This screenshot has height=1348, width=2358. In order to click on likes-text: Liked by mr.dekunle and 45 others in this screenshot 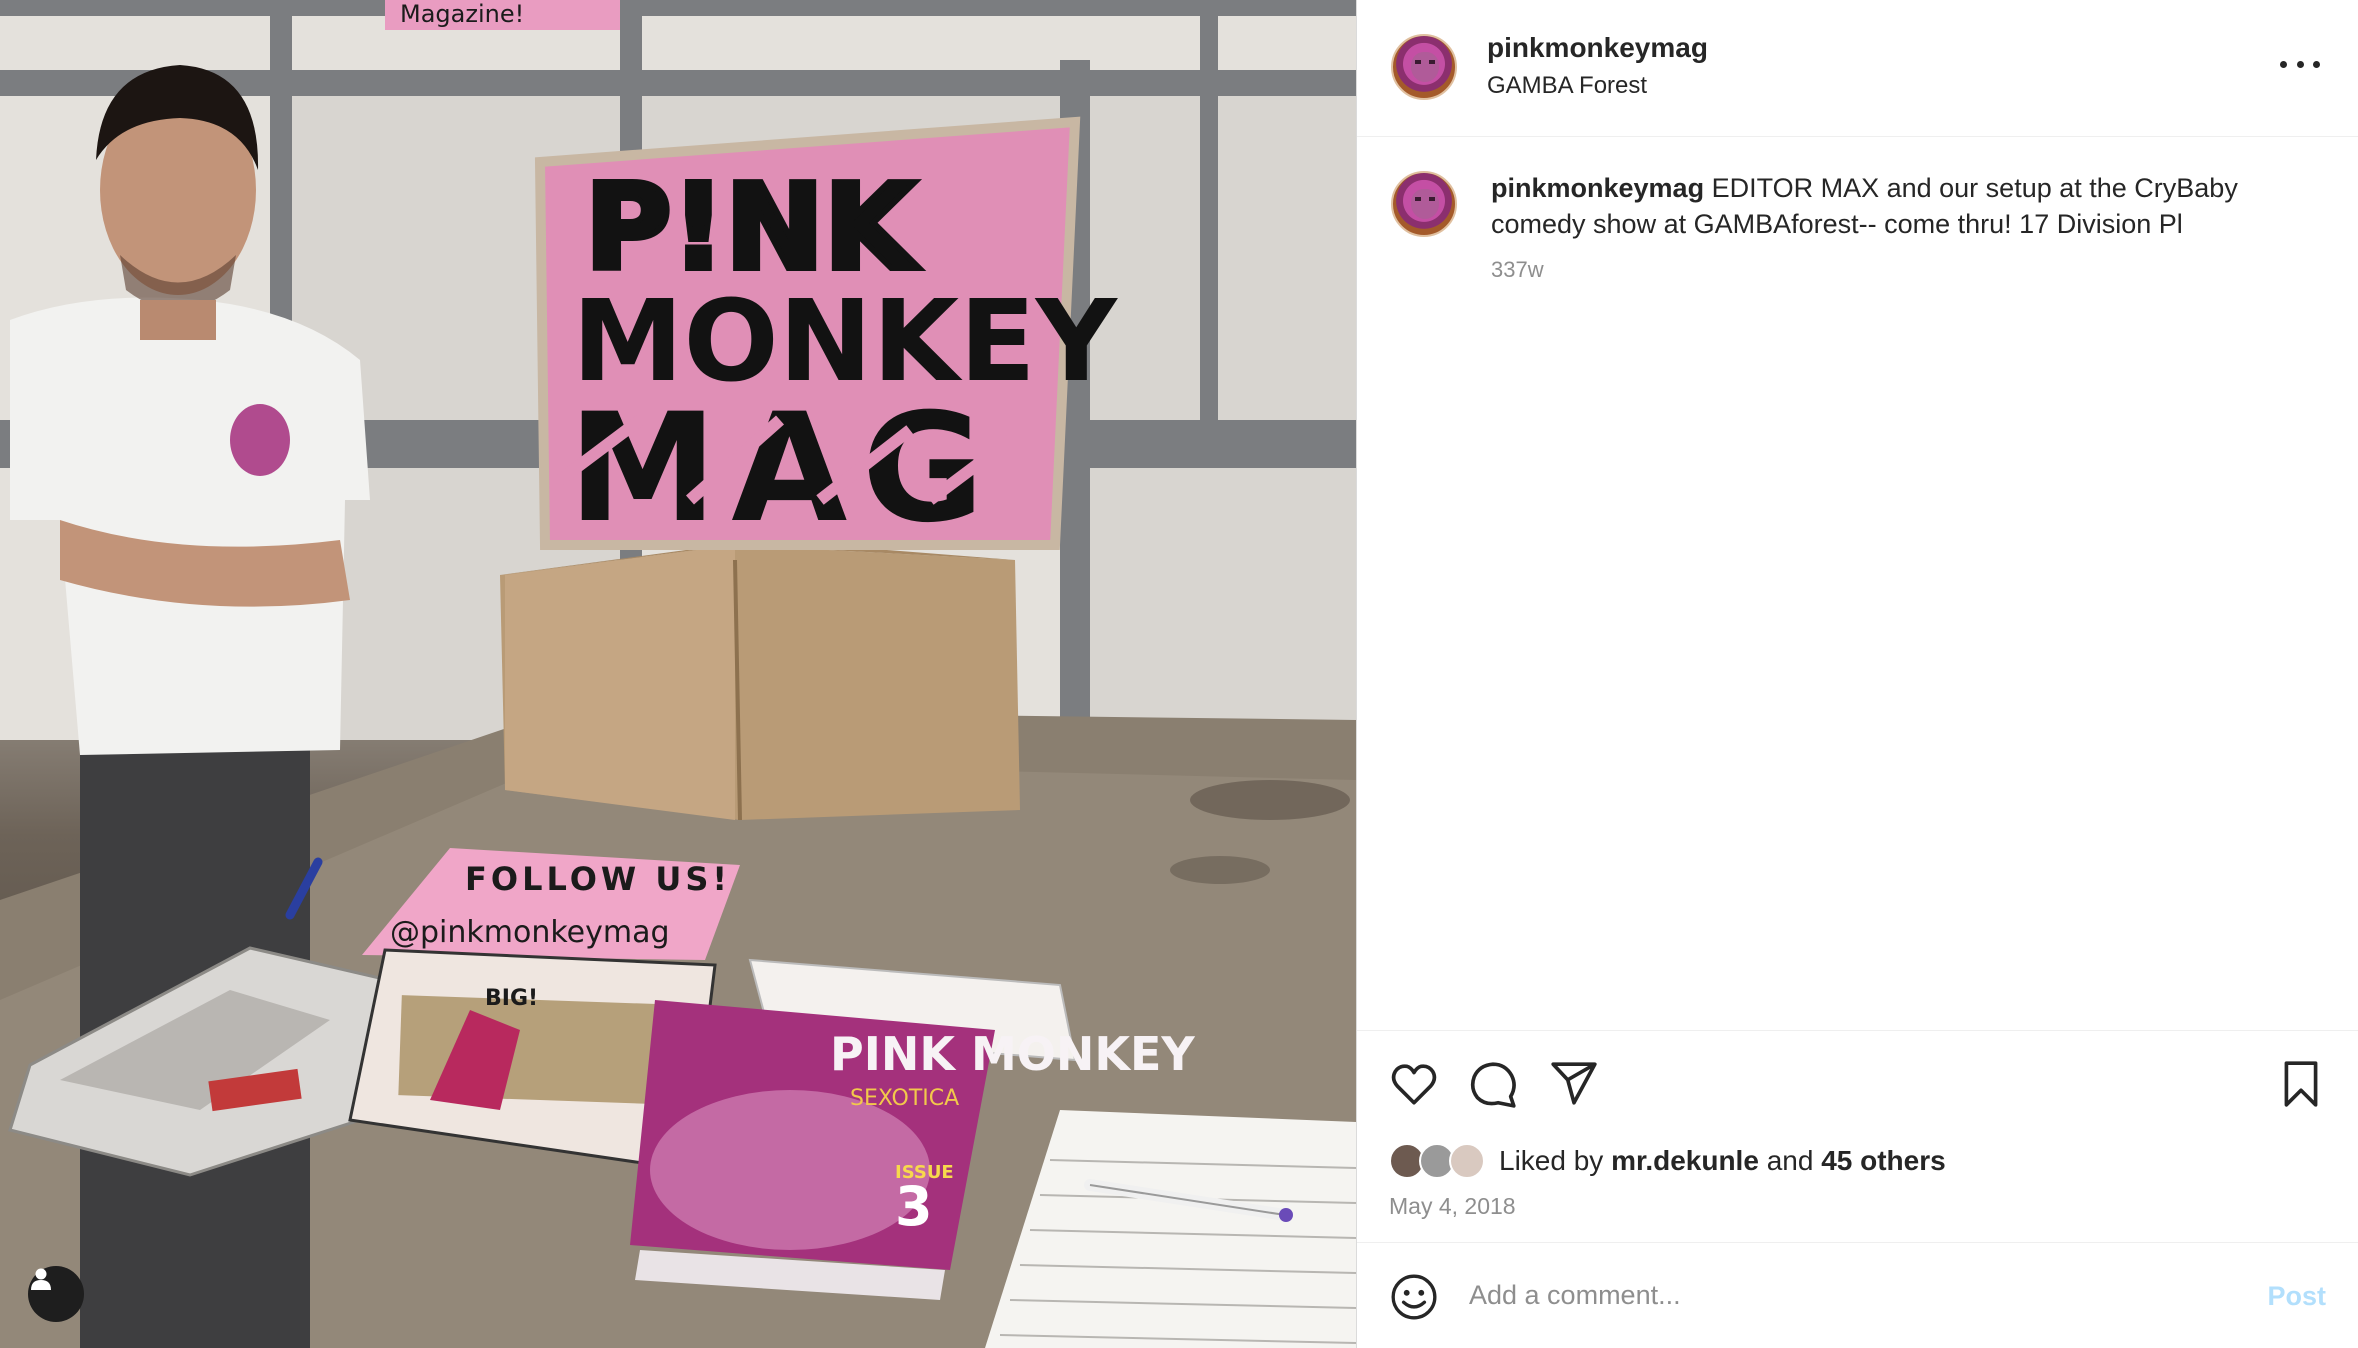, I will do `click(1722, 1161)`.